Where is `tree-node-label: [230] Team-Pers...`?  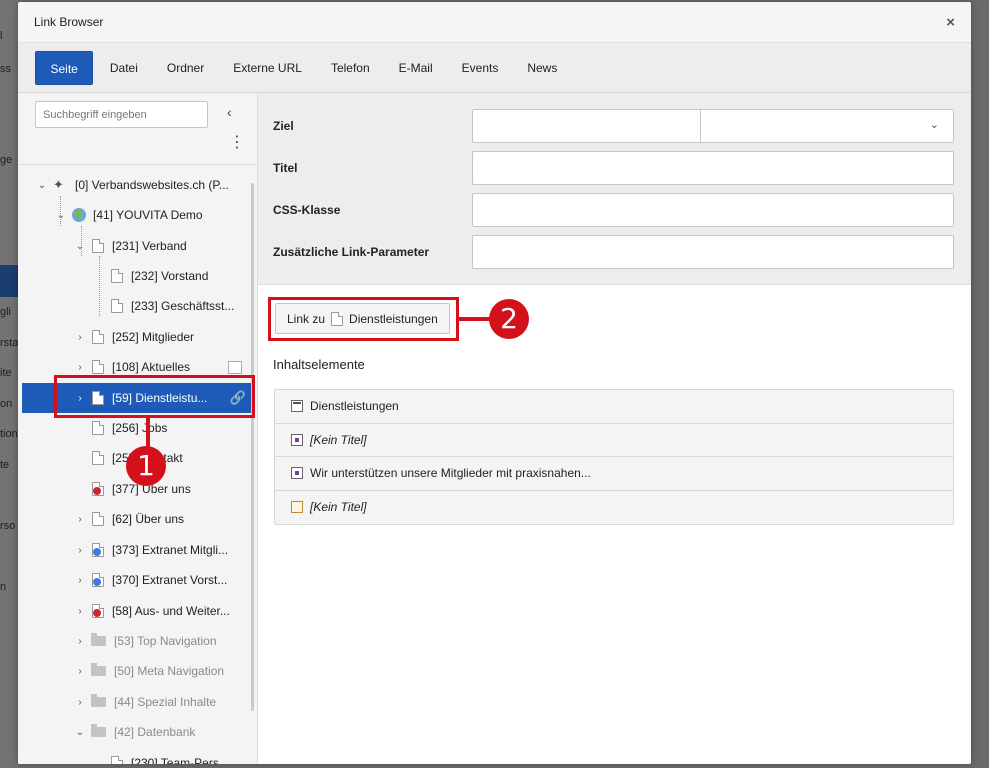 tree-node-label: [230] Team-Pers... is located at coordinates (180, 760).